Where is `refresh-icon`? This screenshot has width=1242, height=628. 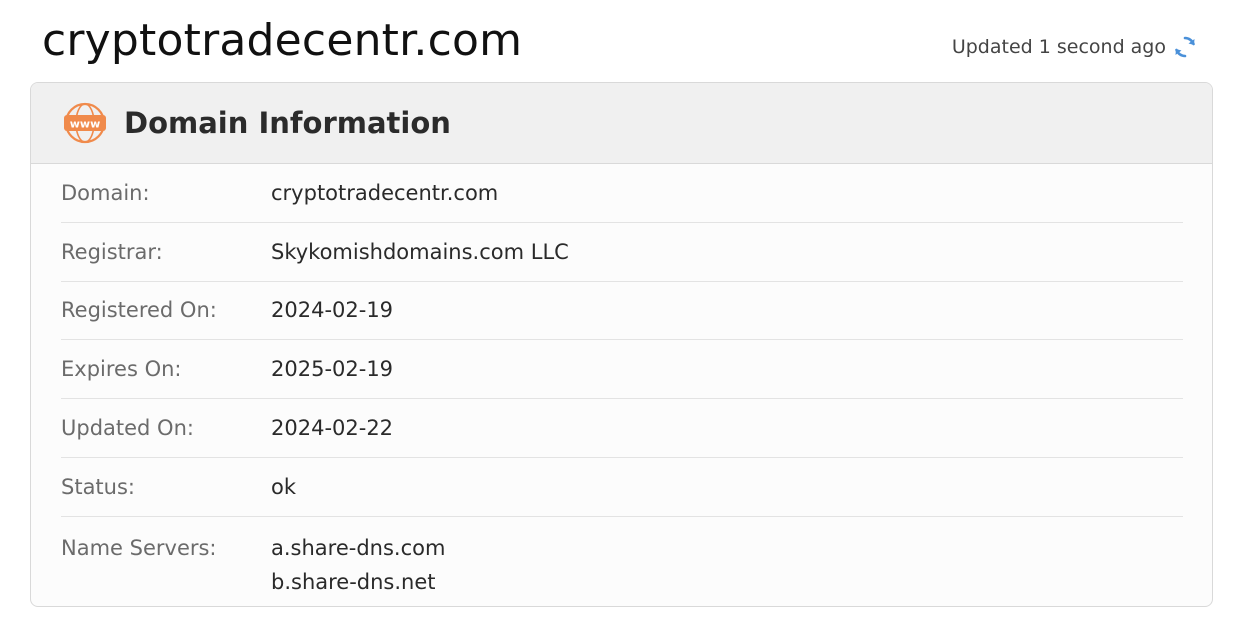 refresh-icon is located at coordinates (1185, 47).